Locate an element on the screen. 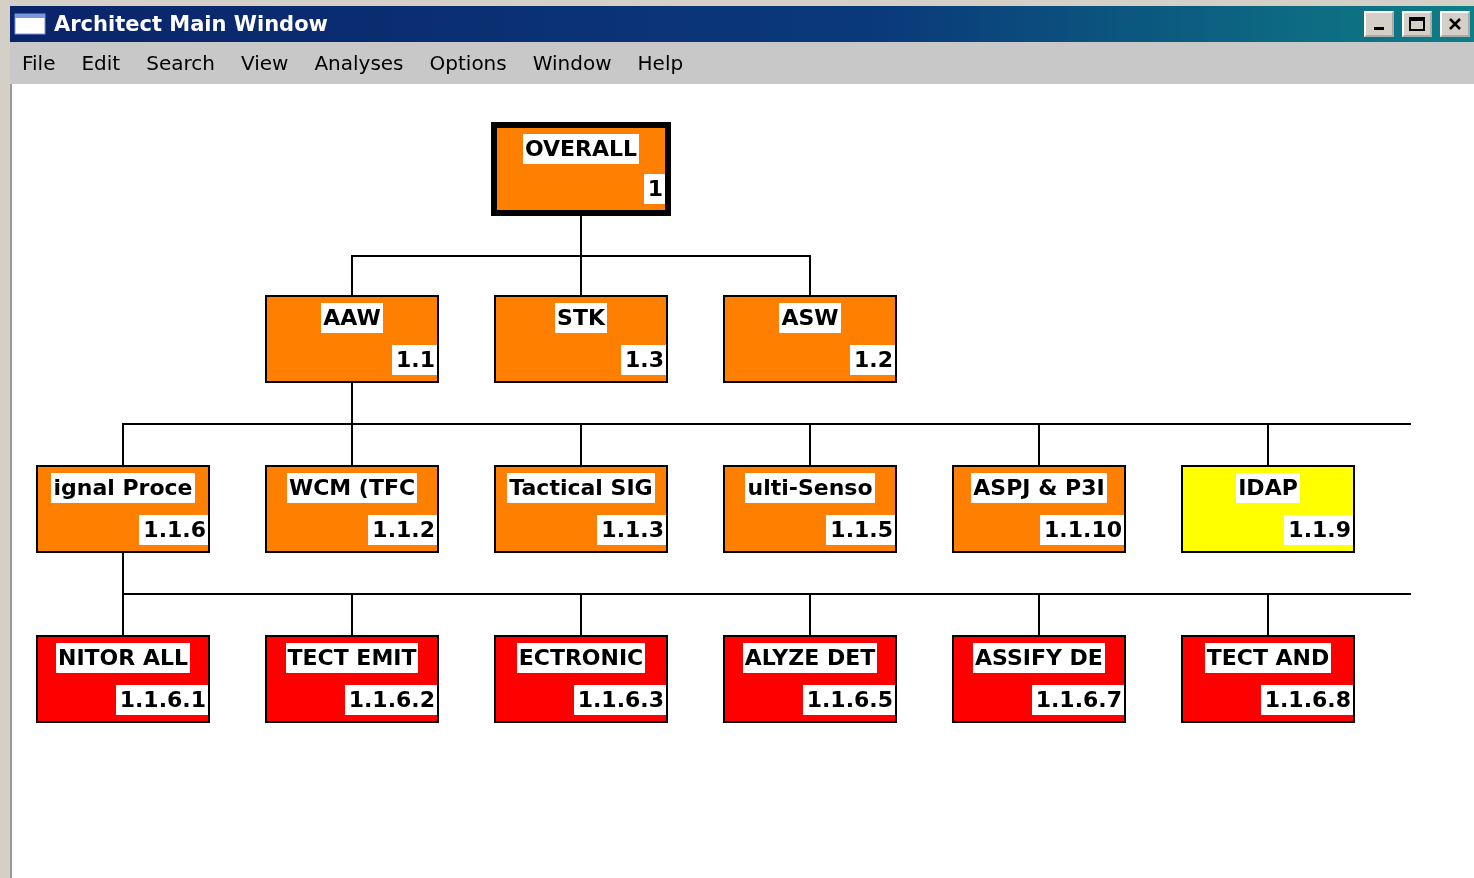  node-label: ignal Proce is located at coordinates (123, 488).